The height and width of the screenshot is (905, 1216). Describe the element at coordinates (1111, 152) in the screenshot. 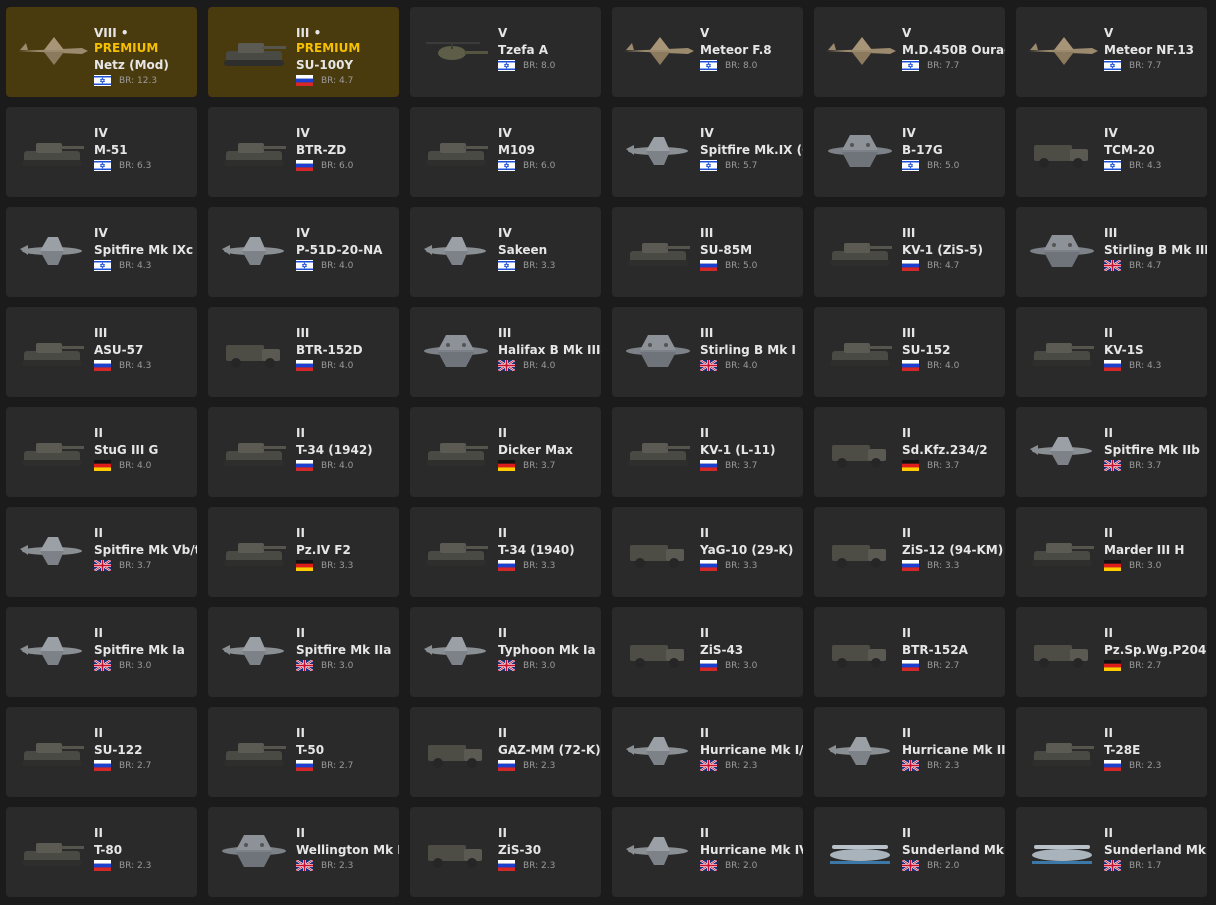

I see `vehicle-card-tcm-20: IV TCM-20 BR: 4.3` at that location.